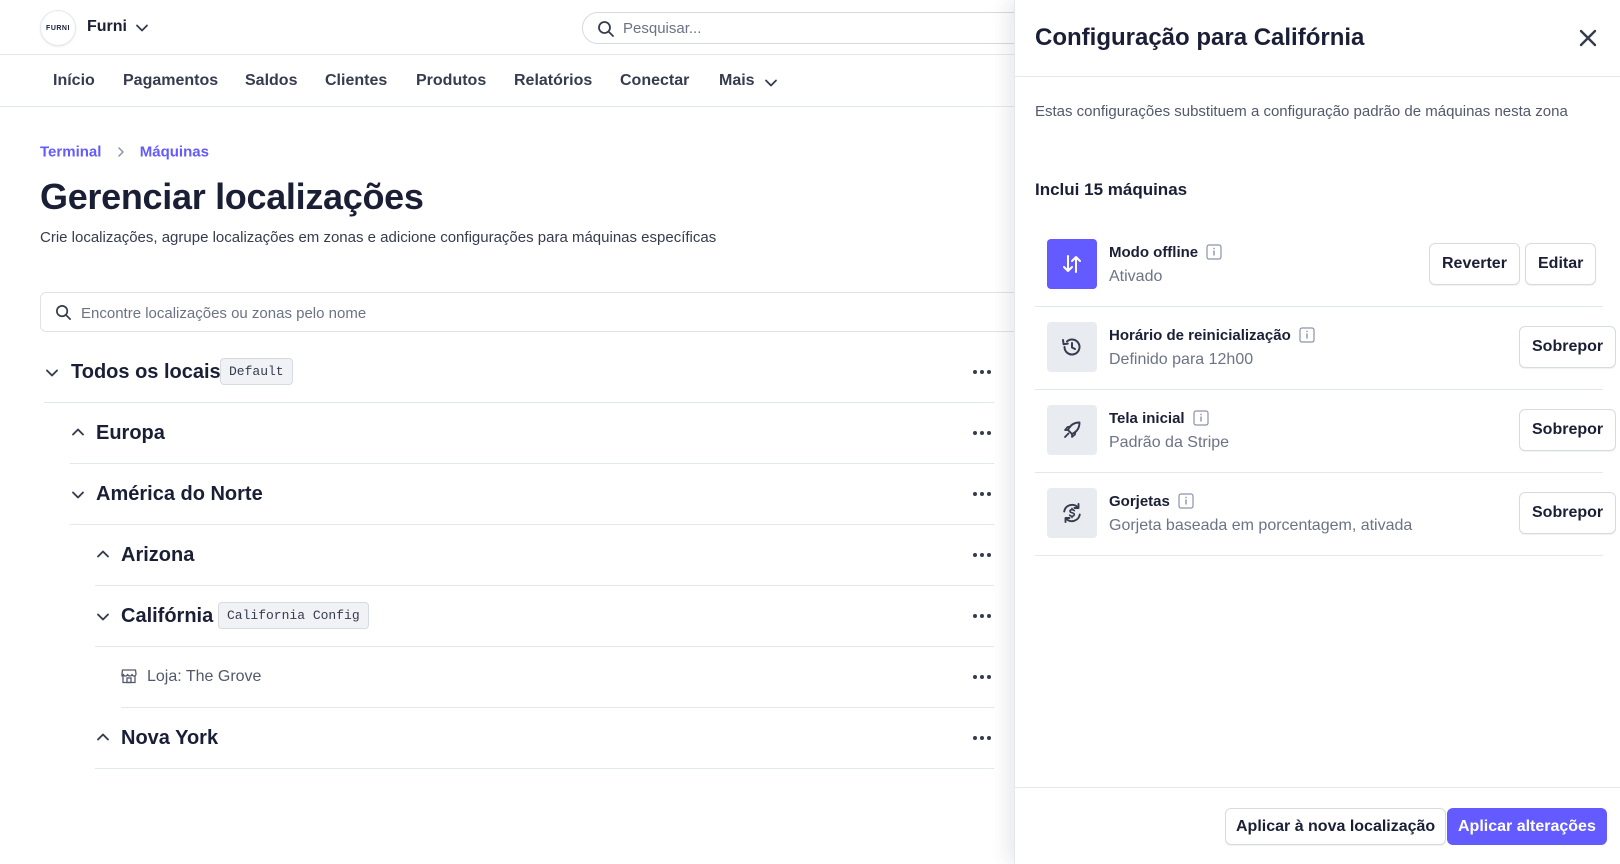 The width and height of the screenshot is (1620, 864). I want to click on breadcrumb-maquinas: Máquinas, so click(174, 152).